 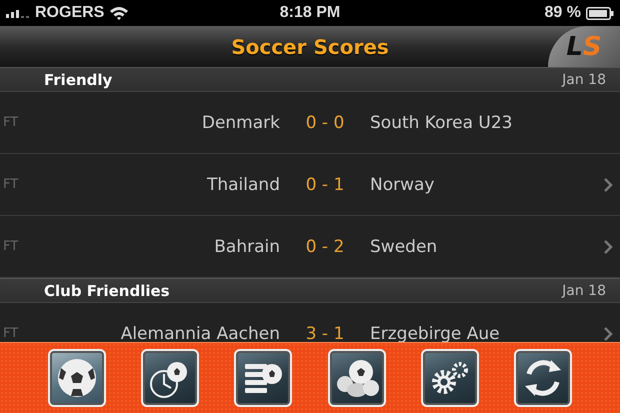 What do you see at coordinates (404, 246) in the screenshot?
I see `away-team: Sweden` at bounding box center [404, 246].